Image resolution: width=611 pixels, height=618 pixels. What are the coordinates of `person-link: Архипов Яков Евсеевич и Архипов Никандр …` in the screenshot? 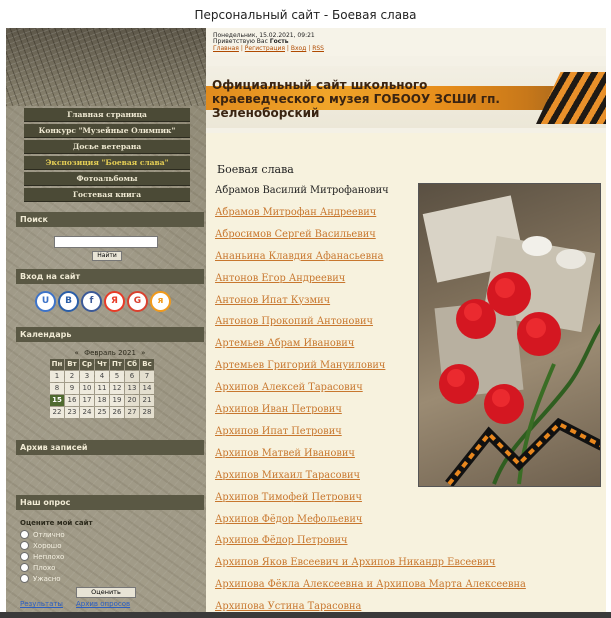 It's located at (355, 562).